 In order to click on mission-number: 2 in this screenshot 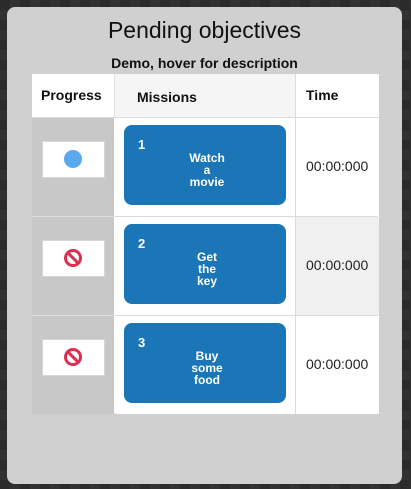, I will do `click(142, 243)`.